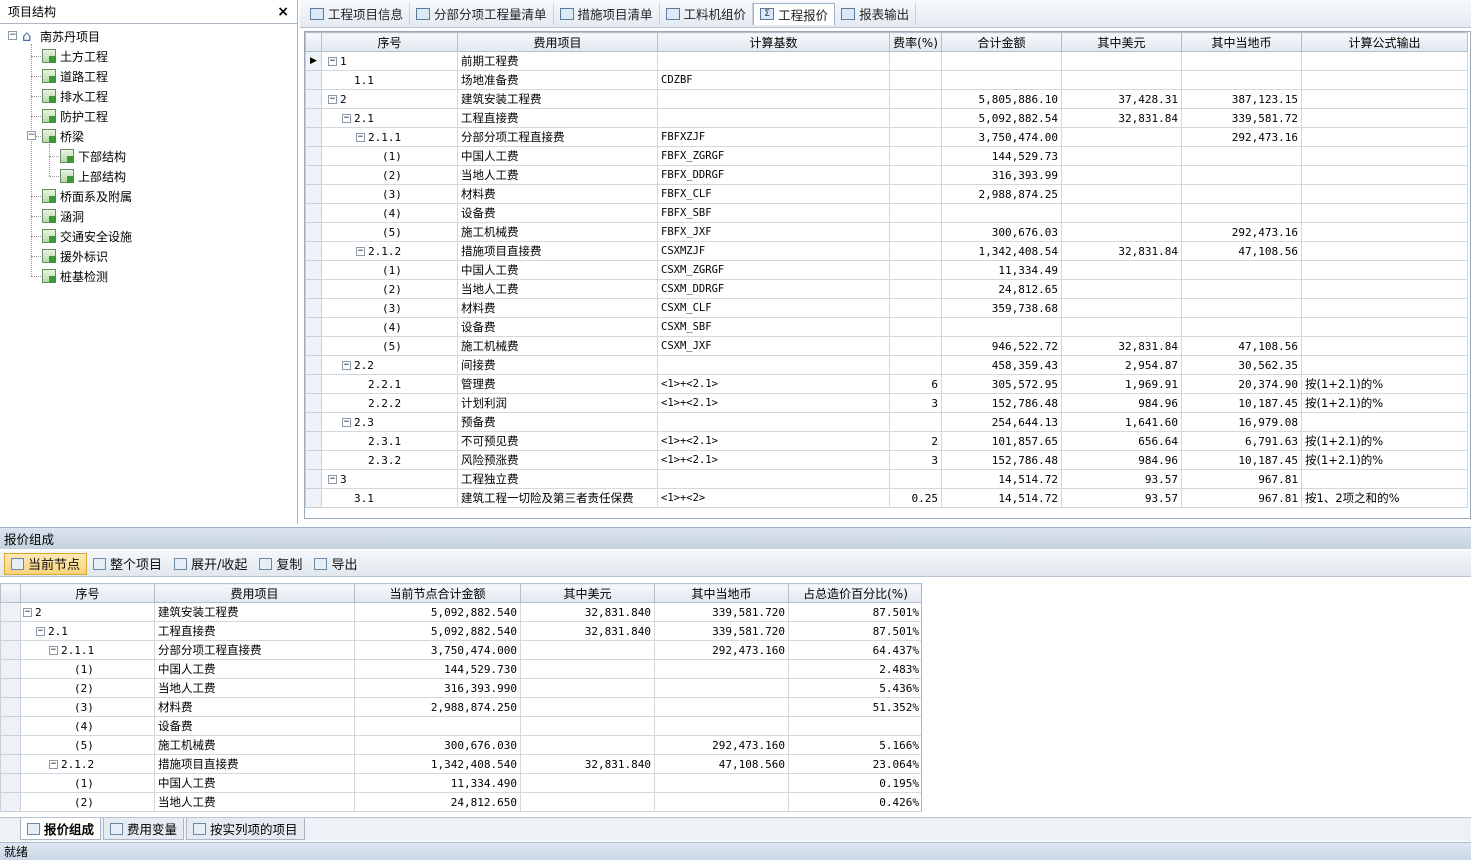  I want to click on cell-node-total: 2,988,874.250, so click(437, 707).